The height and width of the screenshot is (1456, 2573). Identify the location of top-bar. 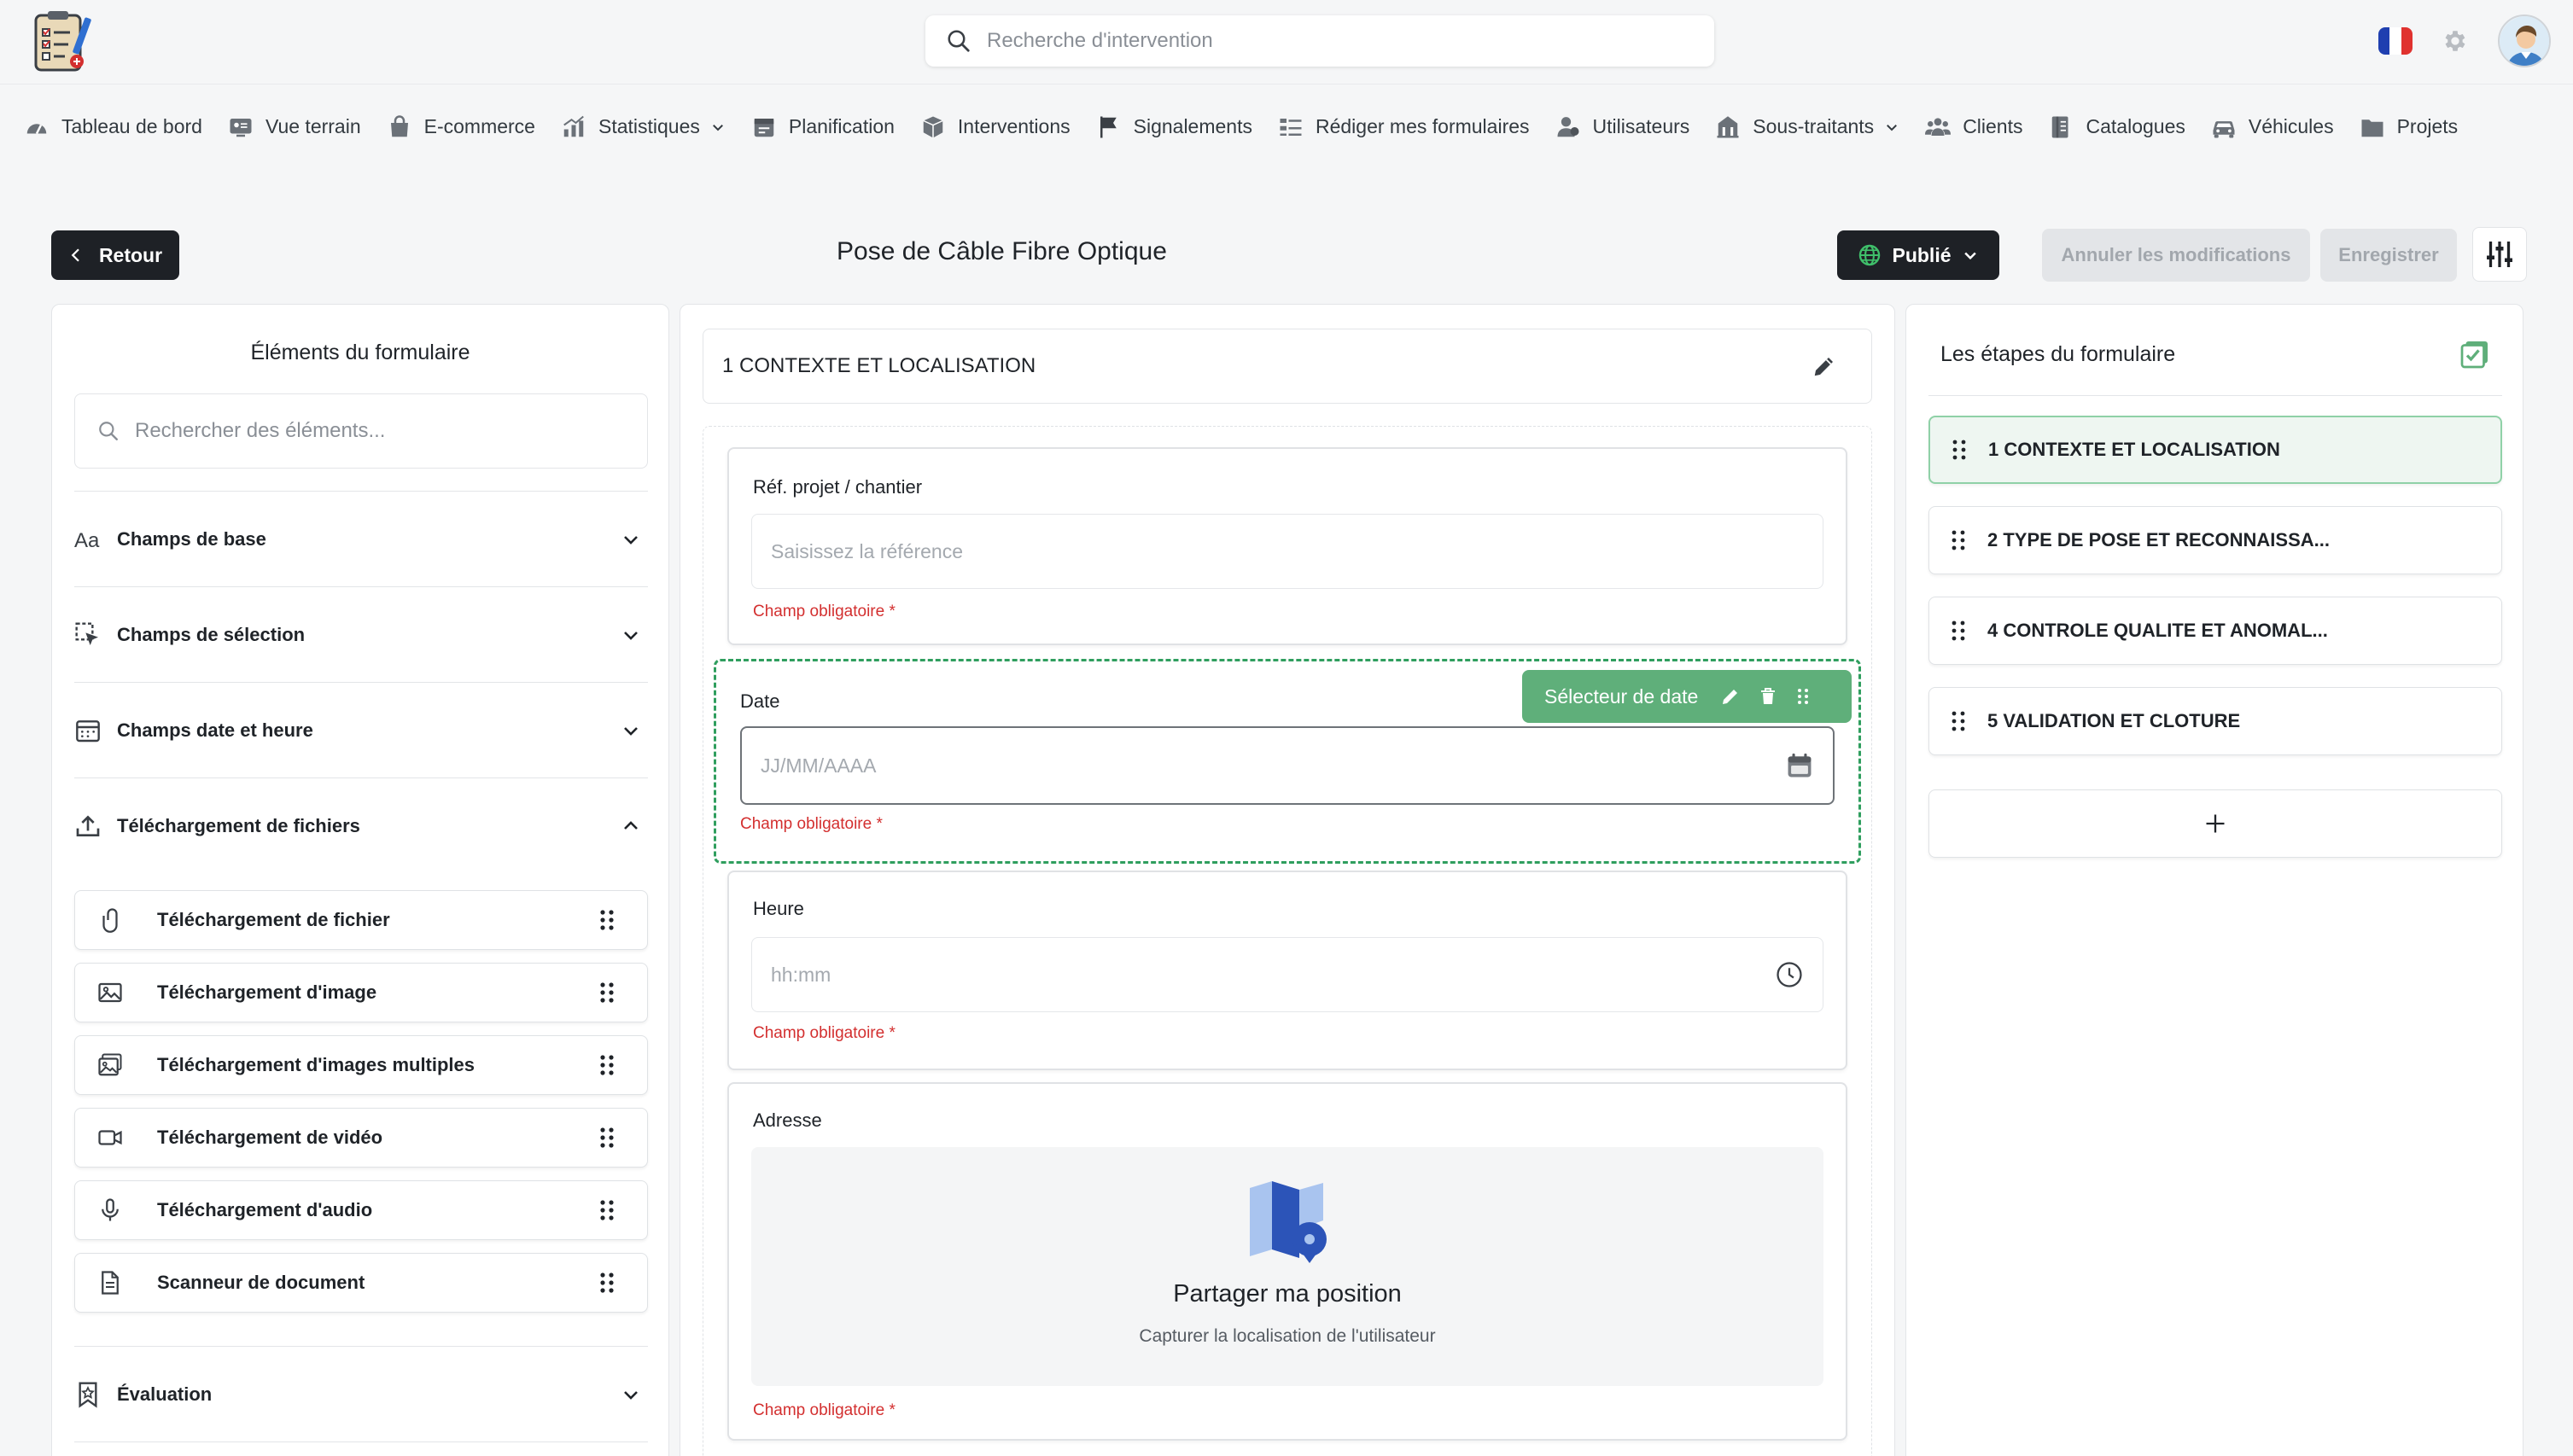
(1286, 41).